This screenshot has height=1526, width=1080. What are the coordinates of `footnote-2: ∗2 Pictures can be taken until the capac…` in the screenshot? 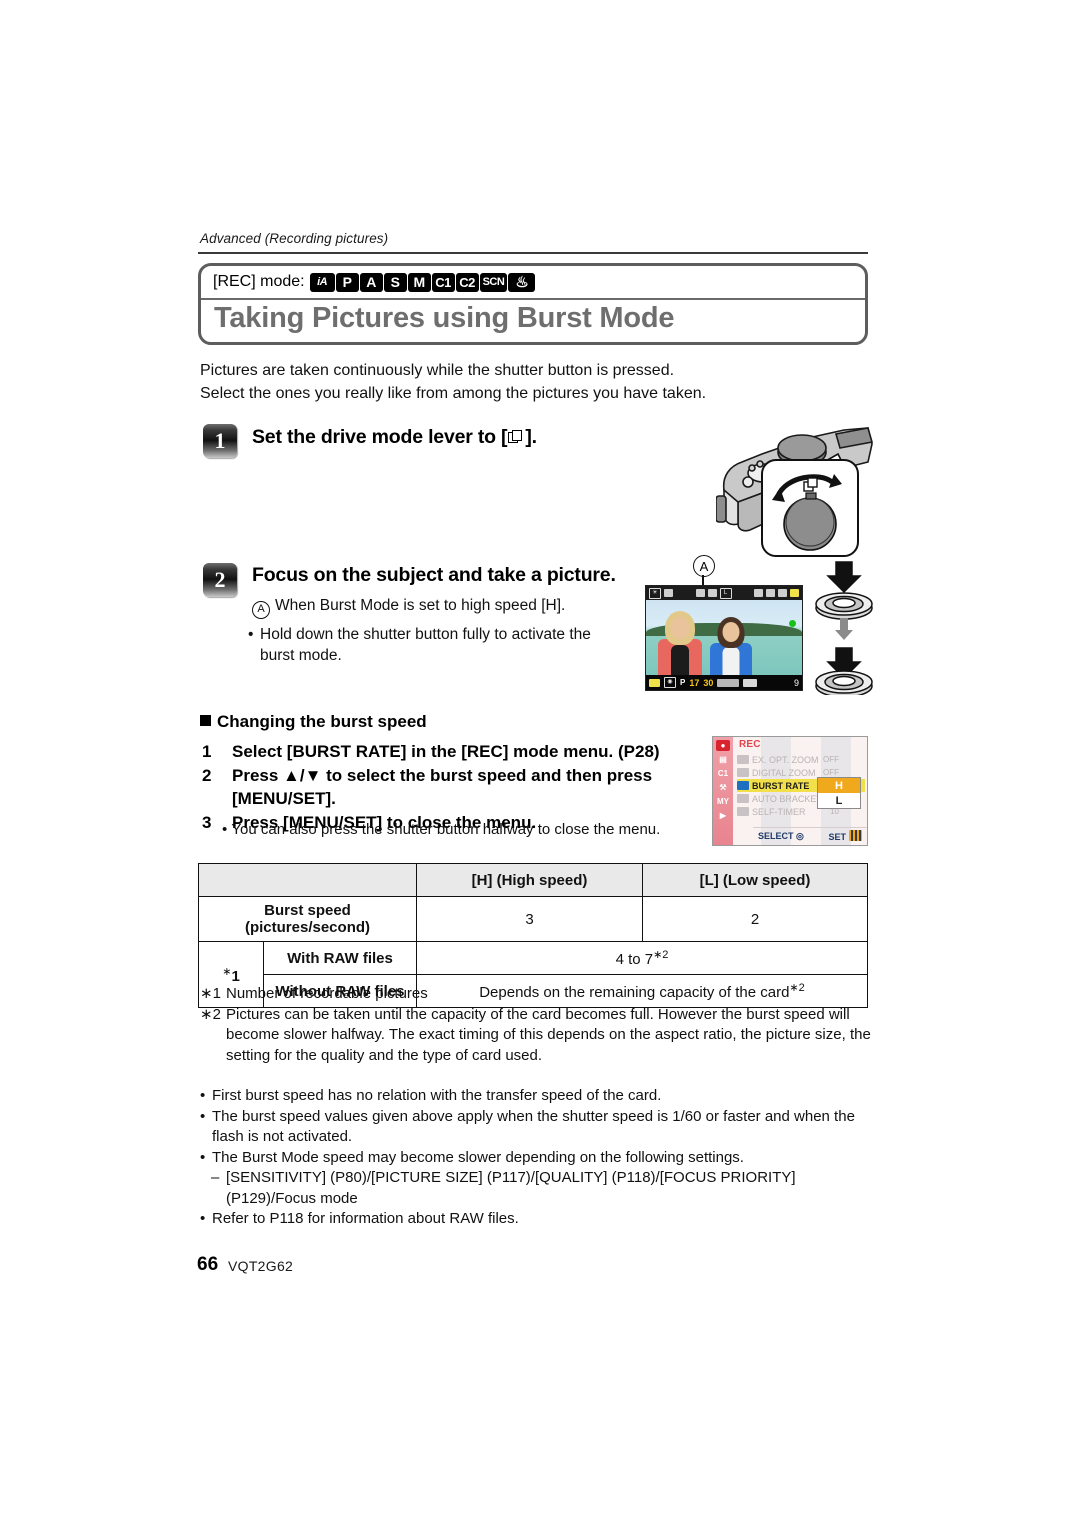 It's located at (538, 1036).